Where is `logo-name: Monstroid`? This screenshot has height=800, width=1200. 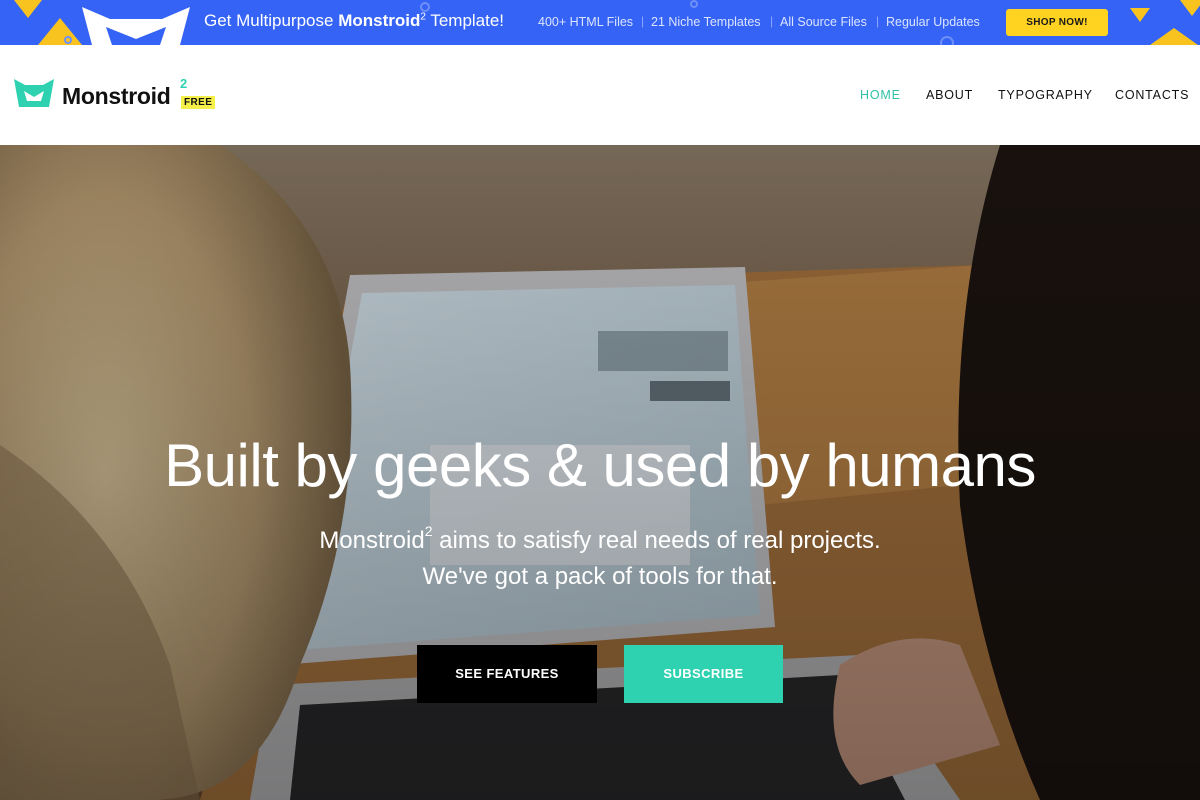 logo-name: Monstroid is located at coordinates (116, 96).